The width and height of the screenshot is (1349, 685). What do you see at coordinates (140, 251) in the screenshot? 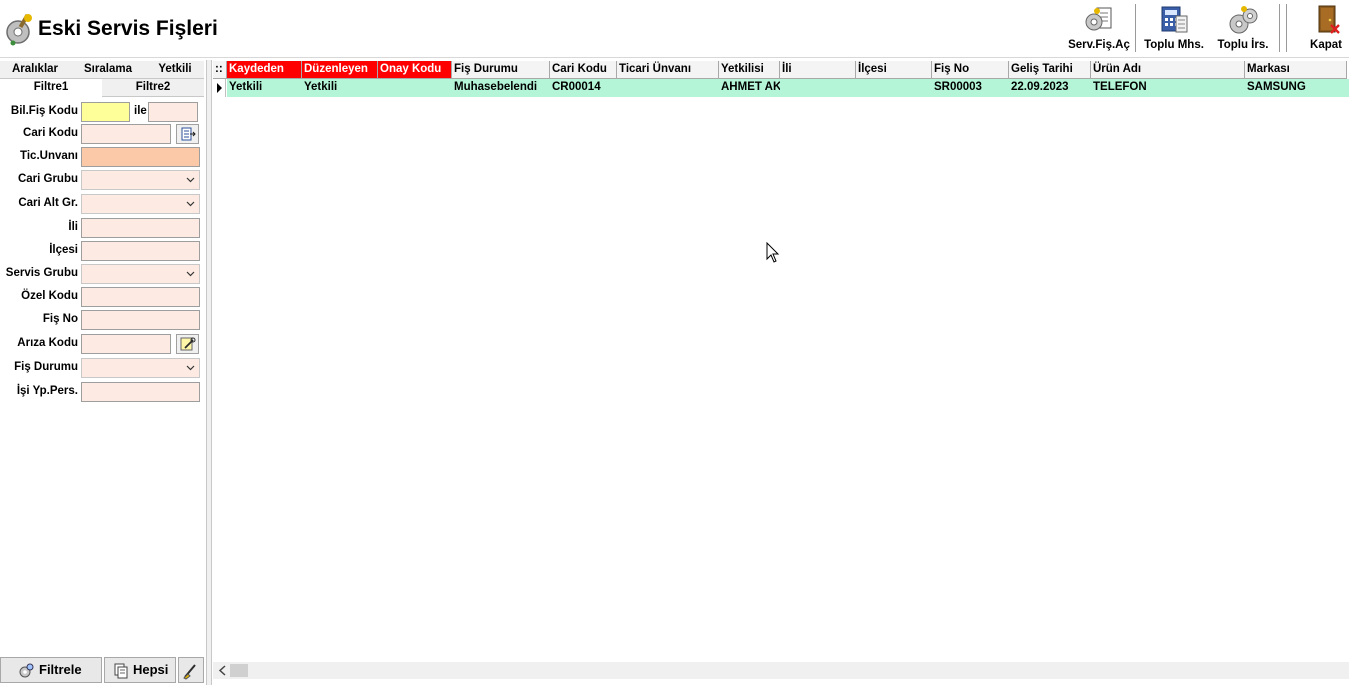
I see `district-input` at bounding box center [140, 251].